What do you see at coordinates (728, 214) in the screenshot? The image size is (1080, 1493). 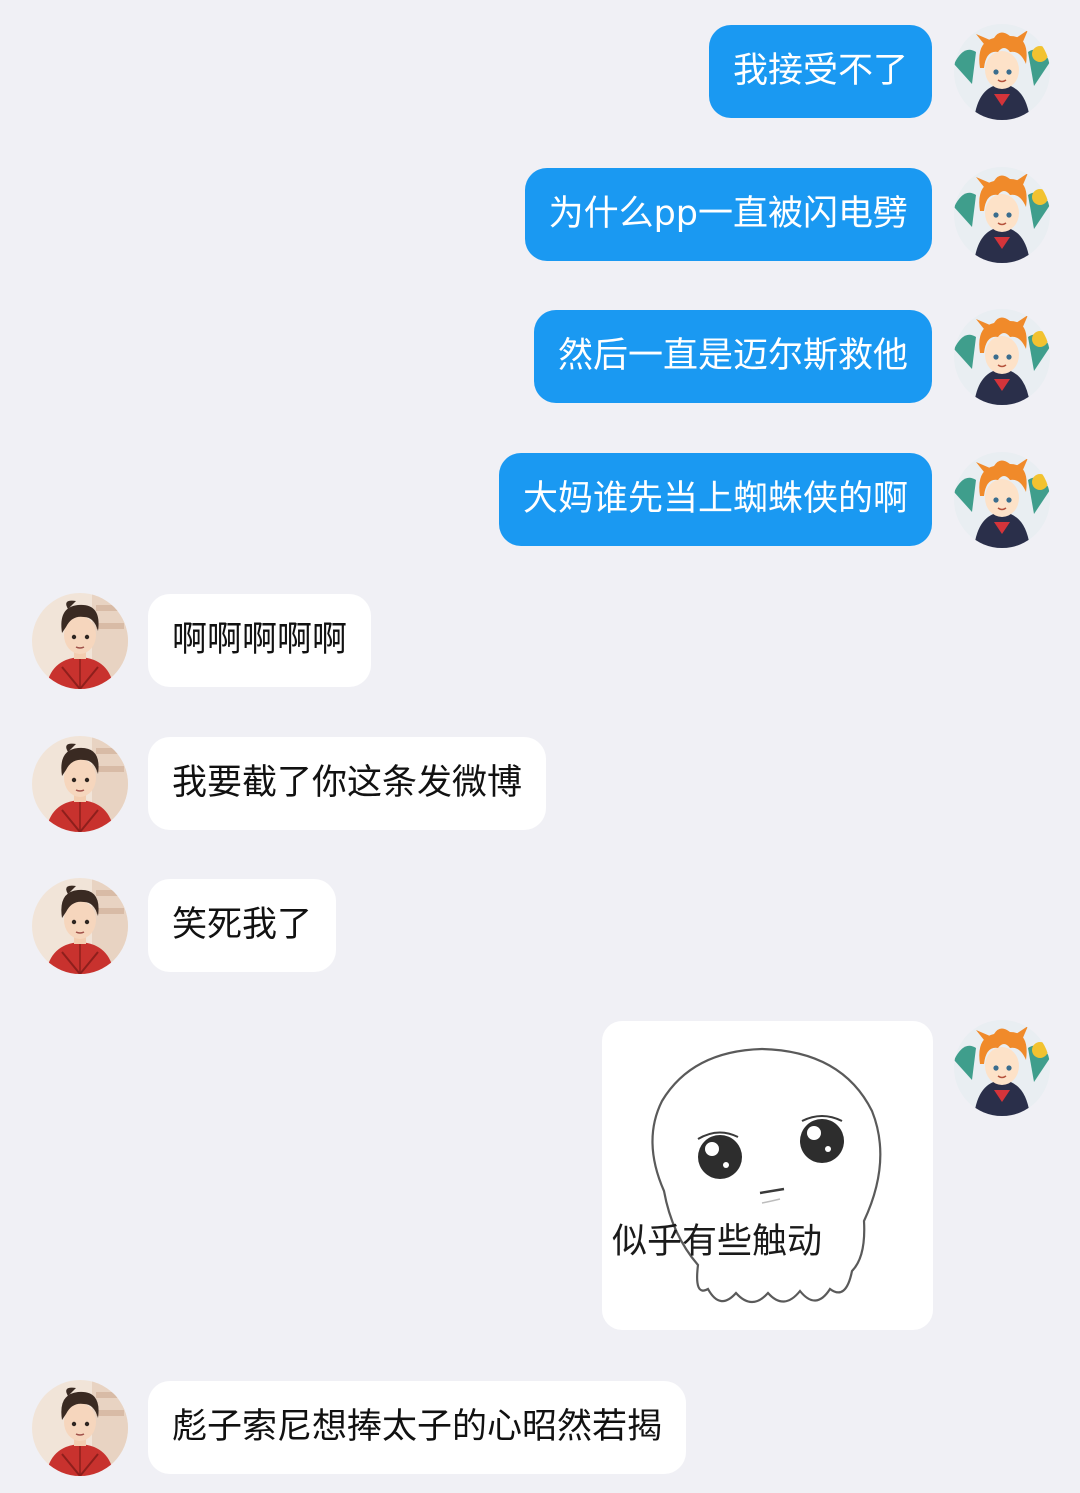 I see `outgoing-message-bubble: 为什么pp一直被闪电劈` at bounding box center [728, 214].